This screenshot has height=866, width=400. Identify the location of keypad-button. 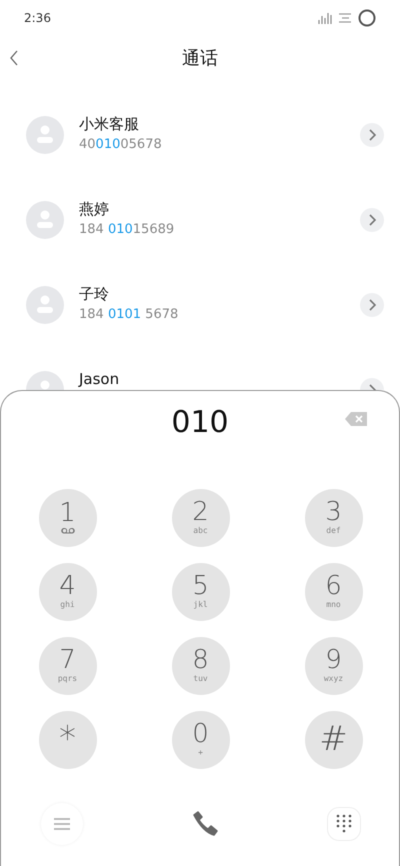
(344, 824).